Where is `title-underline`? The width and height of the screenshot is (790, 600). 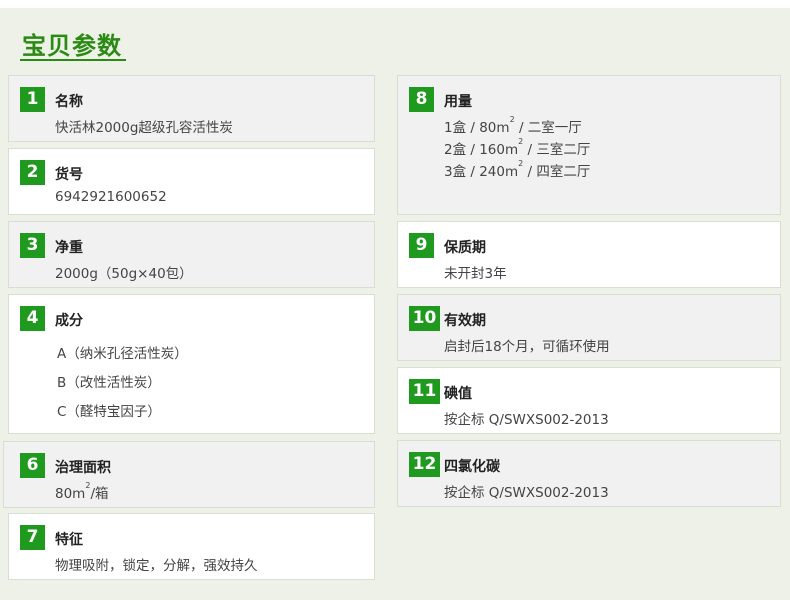 title-underline is located at coordinates (73, 60).